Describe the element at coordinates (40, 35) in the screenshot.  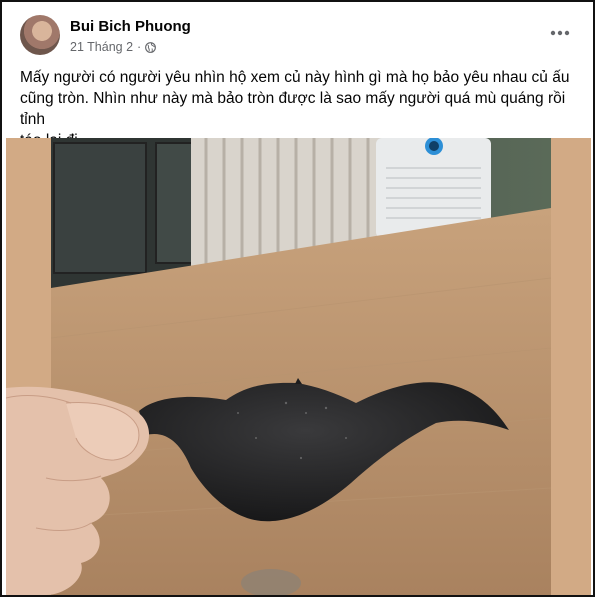
I see `author-avatar` at that location.